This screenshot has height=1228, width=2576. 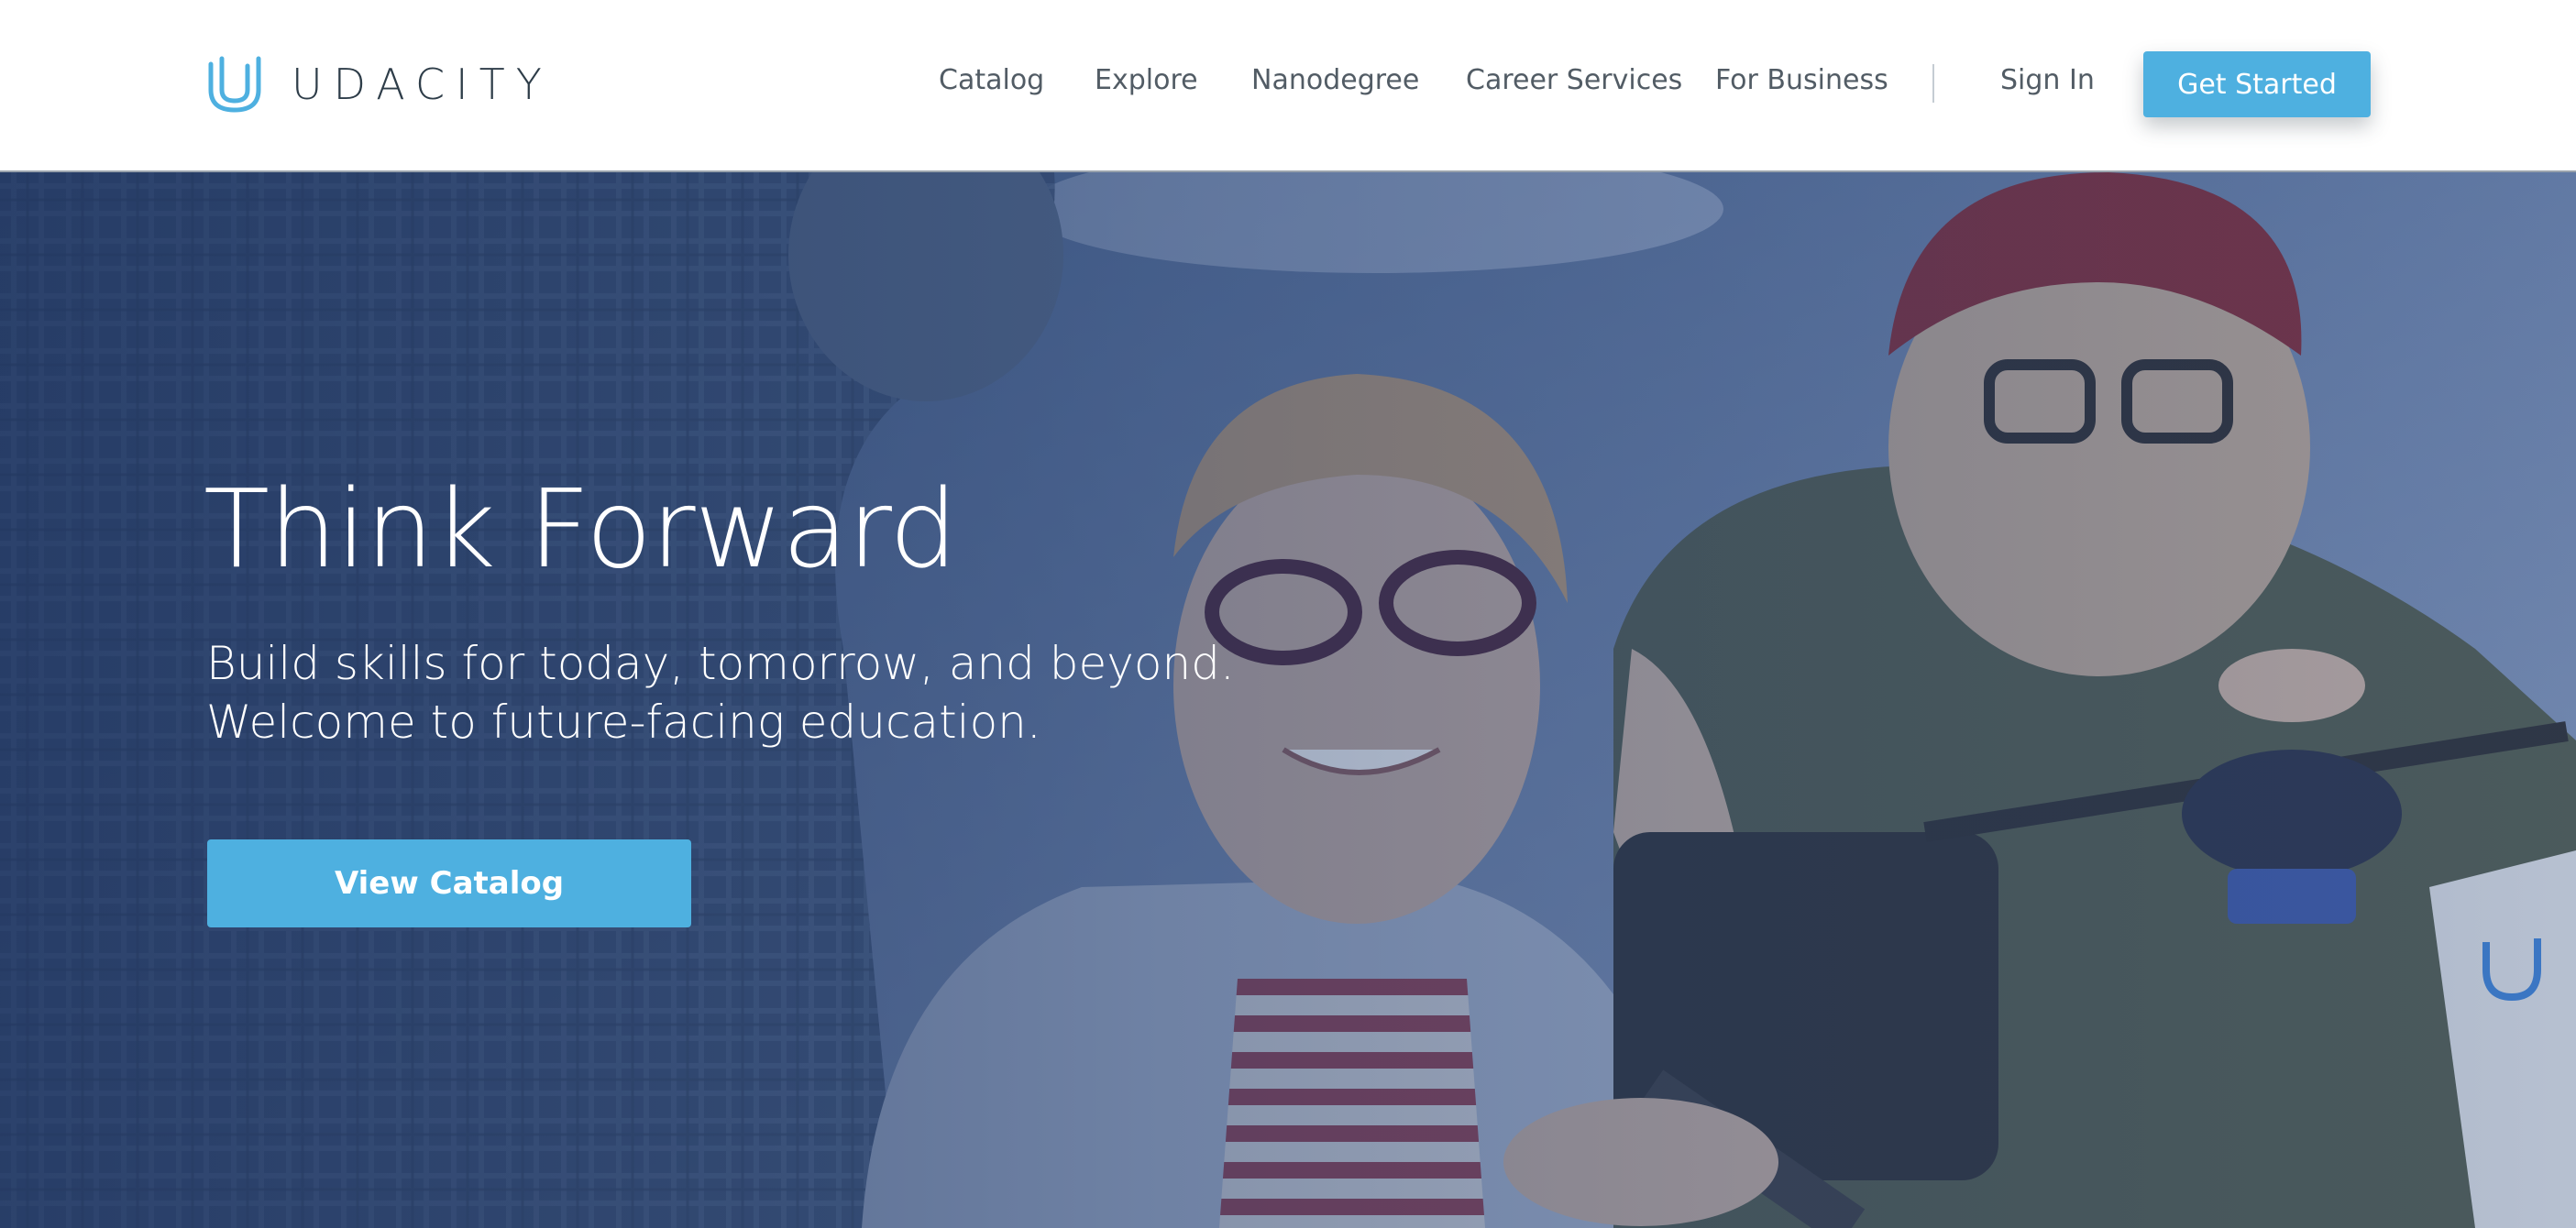 What do you see at coordinates (1146, 80) in the screenshot?
I see `nav-item-explore: Explore` at bounding box center [1146, 80].